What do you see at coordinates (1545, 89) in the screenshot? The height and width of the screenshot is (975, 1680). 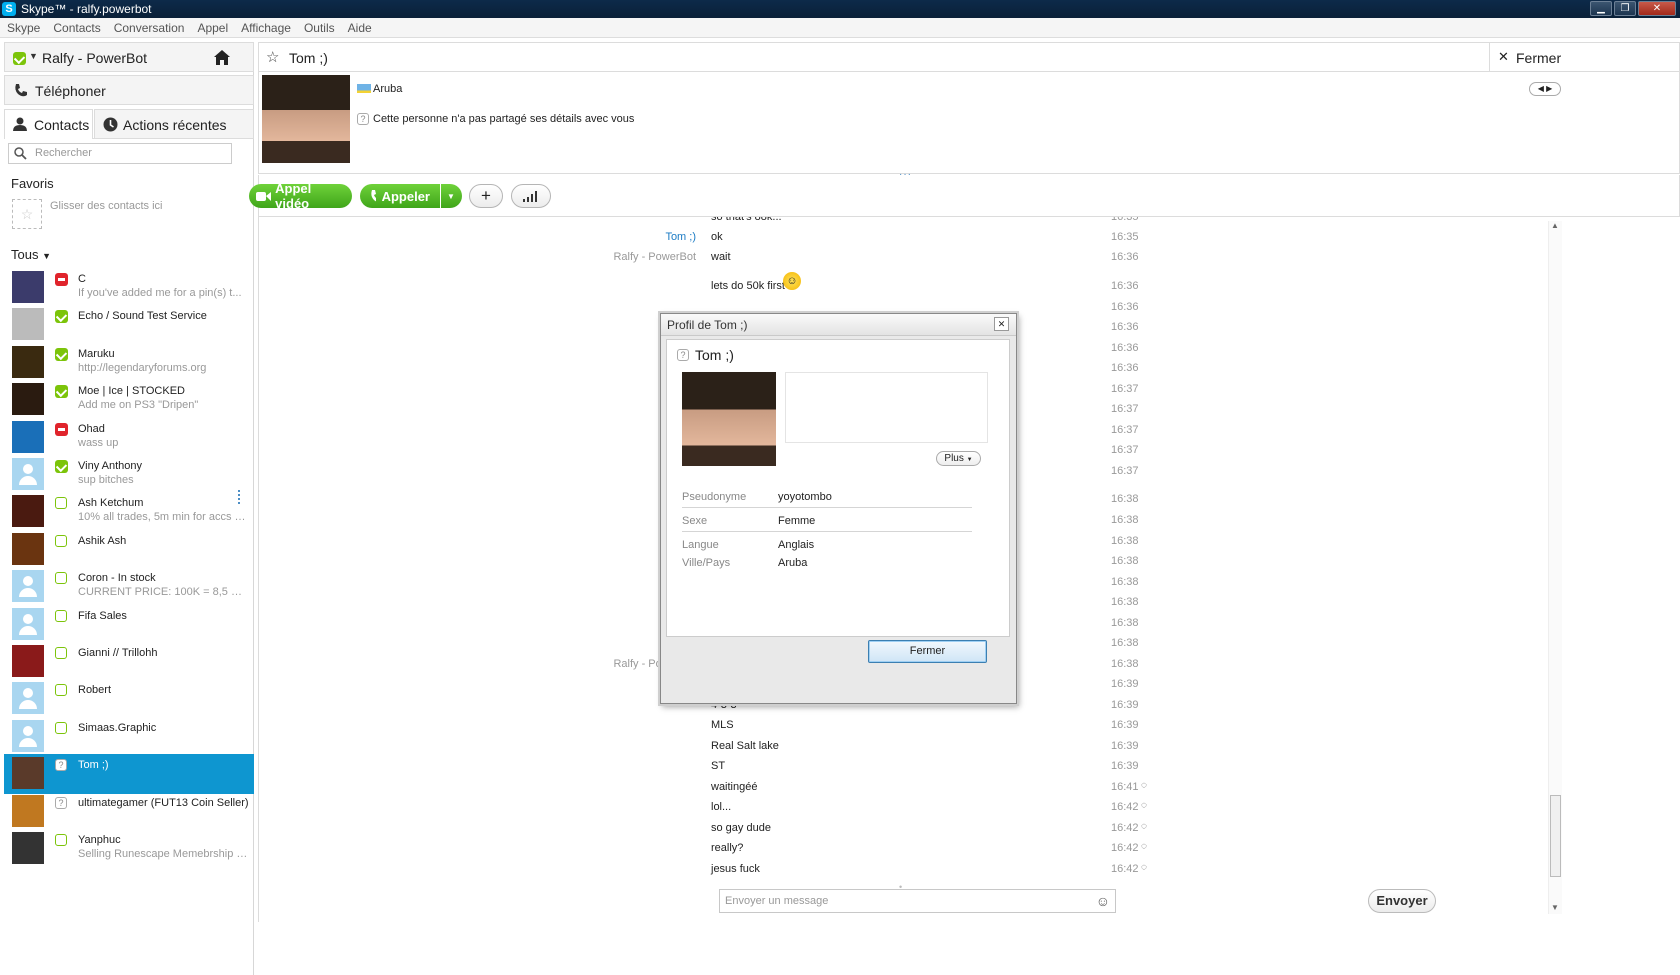 I see `prev-next-arrows: ◀ ▶` at bounding box center [1545, 89].